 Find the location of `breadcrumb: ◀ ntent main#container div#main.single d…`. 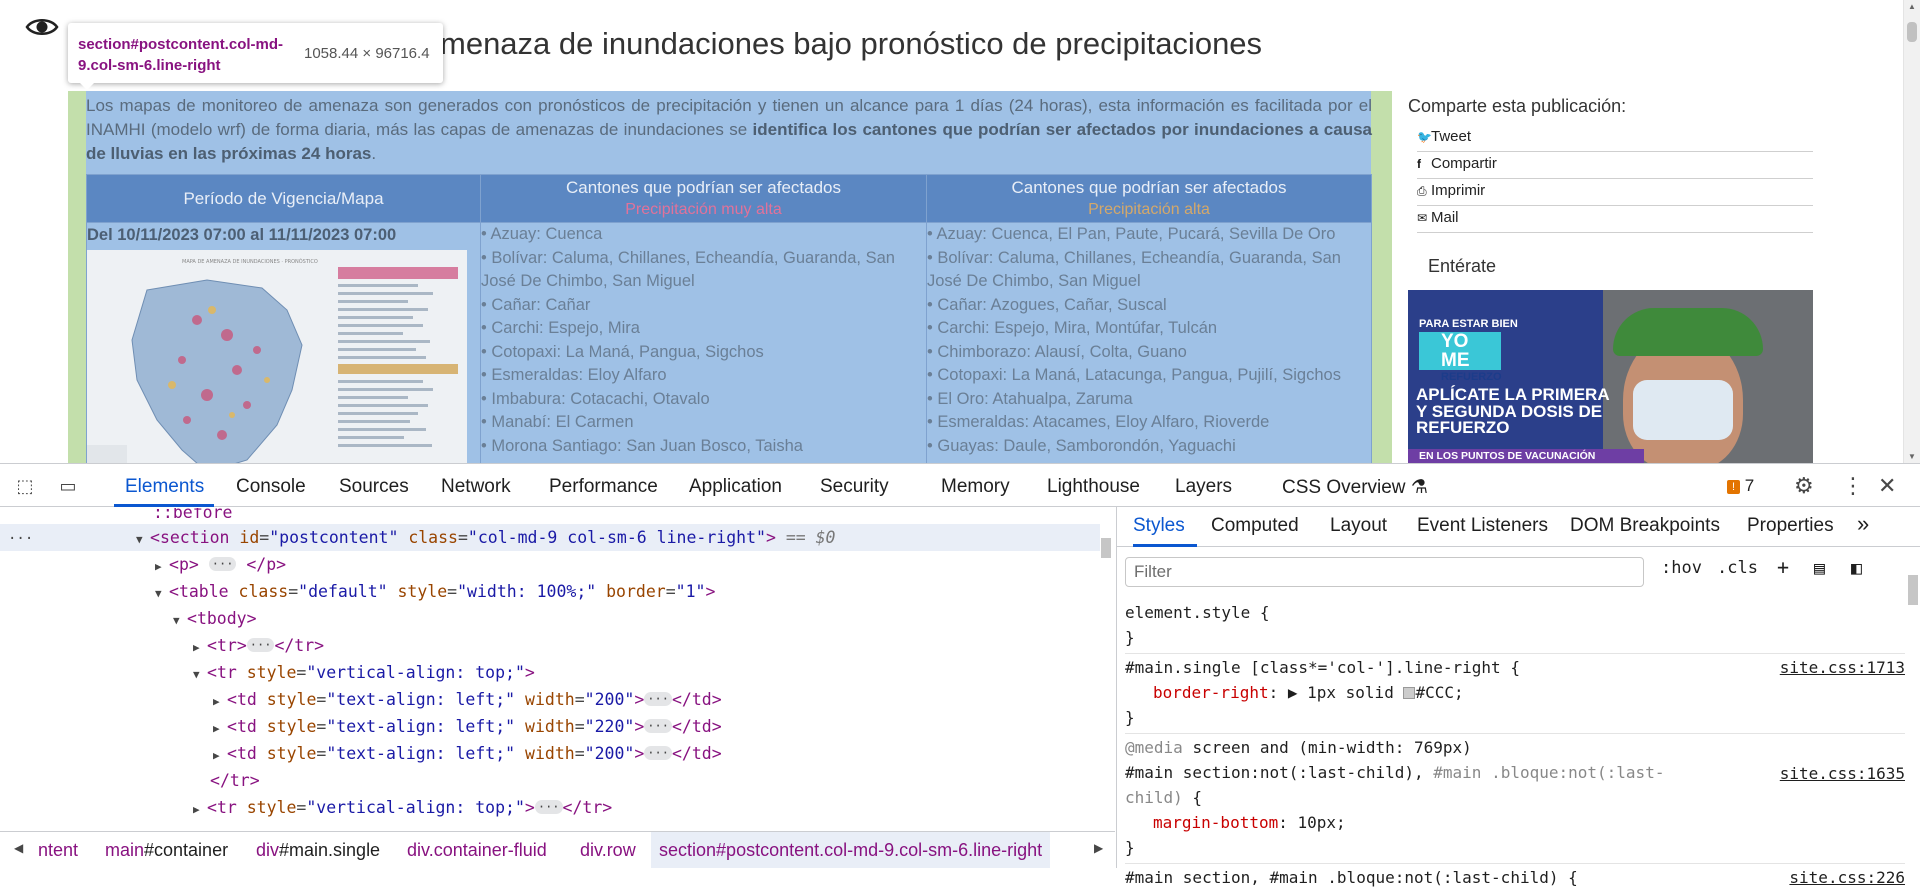

breadcrumb: ◀ ntent main#container div#main.single d… is located at coordinates (557, 849).